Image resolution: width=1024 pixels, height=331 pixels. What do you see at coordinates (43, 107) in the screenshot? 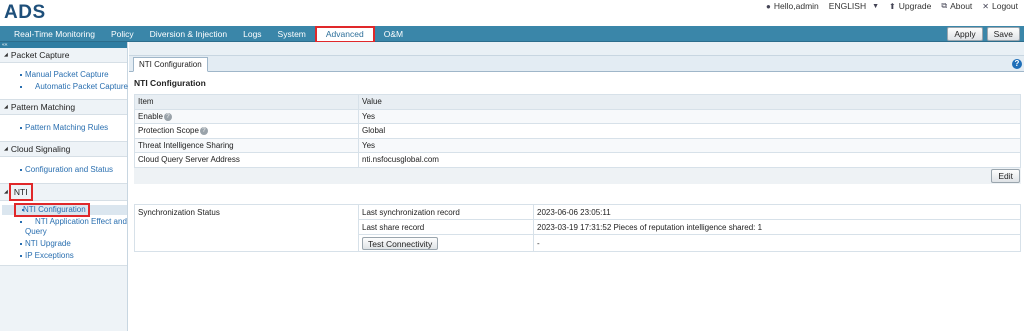
I see `sidebar-section-label: Pattern Matching` at bounding box center [43, 107].